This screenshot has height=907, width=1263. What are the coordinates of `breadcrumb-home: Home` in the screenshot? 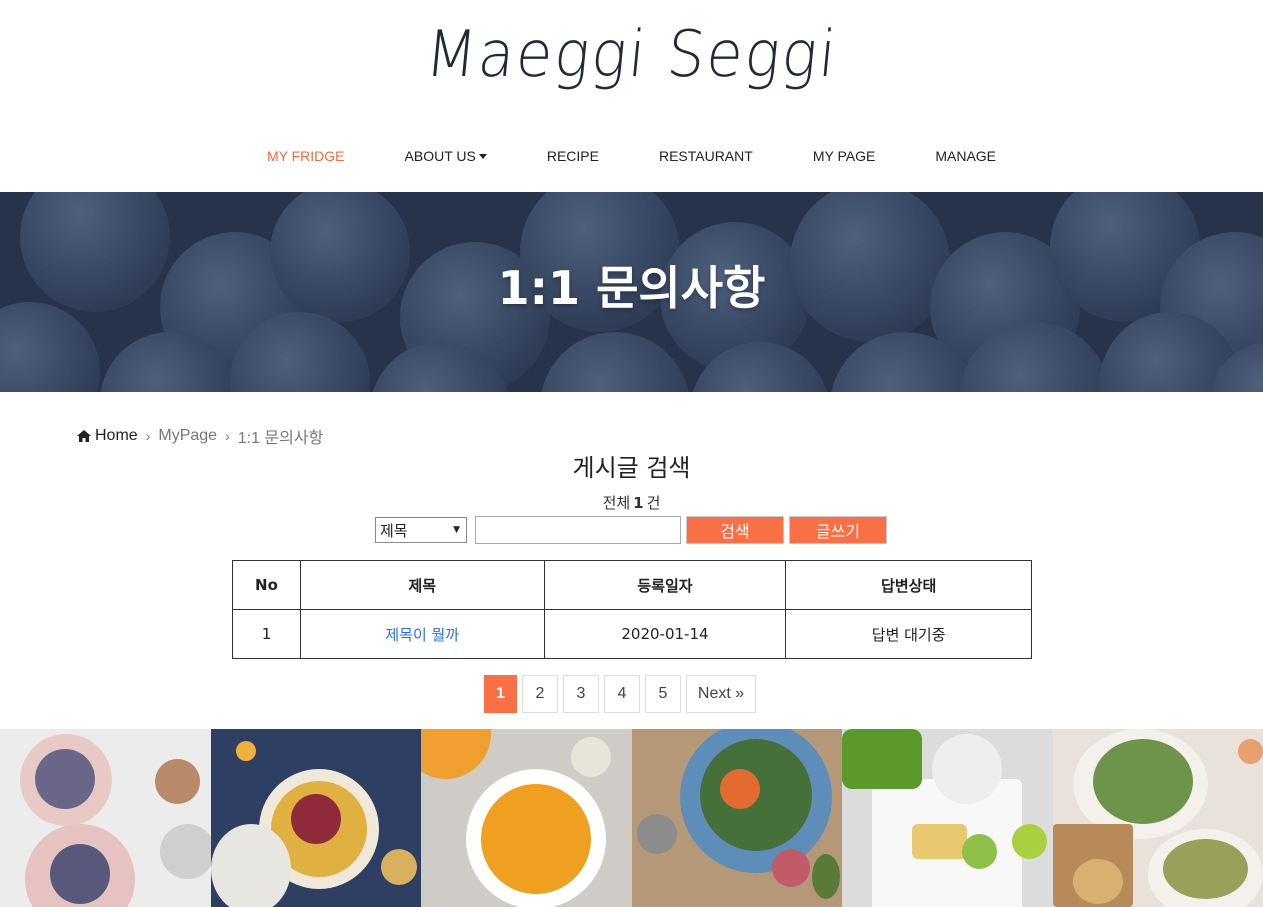 It's located at (107, 436).